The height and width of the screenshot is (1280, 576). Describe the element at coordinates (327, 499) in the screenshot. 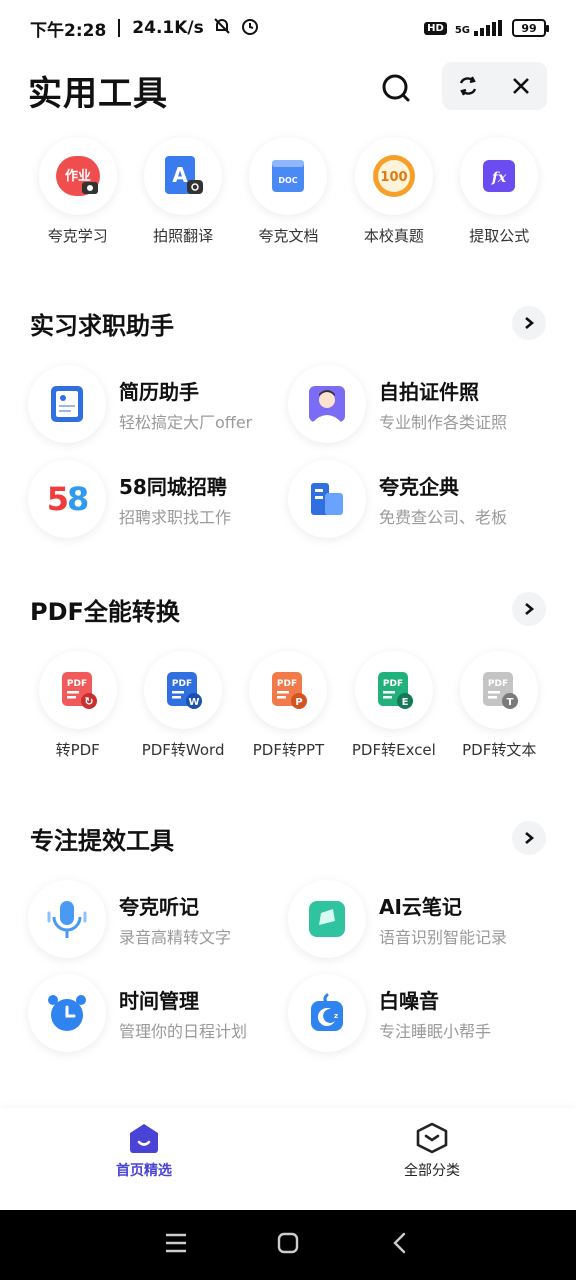

I see `company-icon` at that location.